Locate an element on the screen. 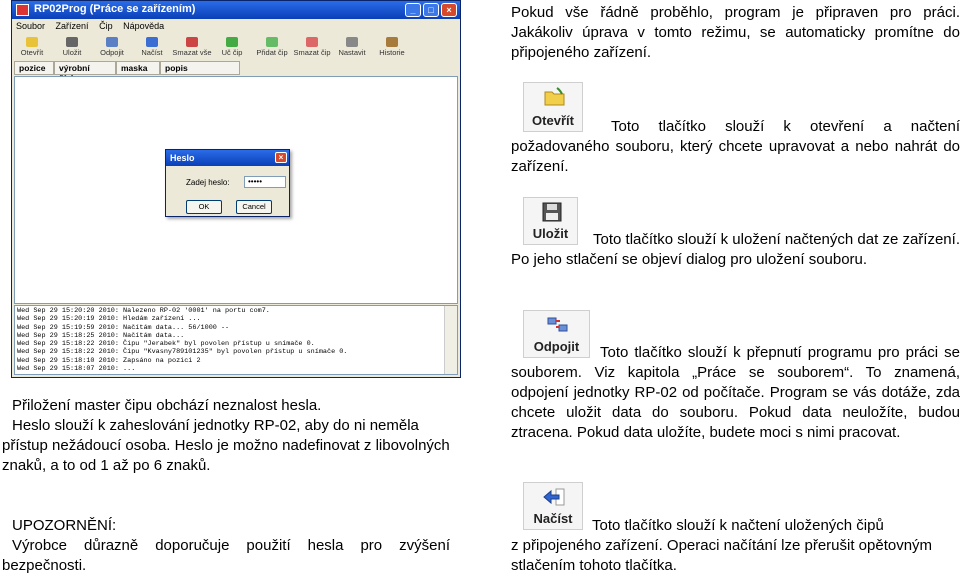 The image size is (960, 578). warning-title: UPOZORNĚNÍ: is located at coordinates (64, 525).